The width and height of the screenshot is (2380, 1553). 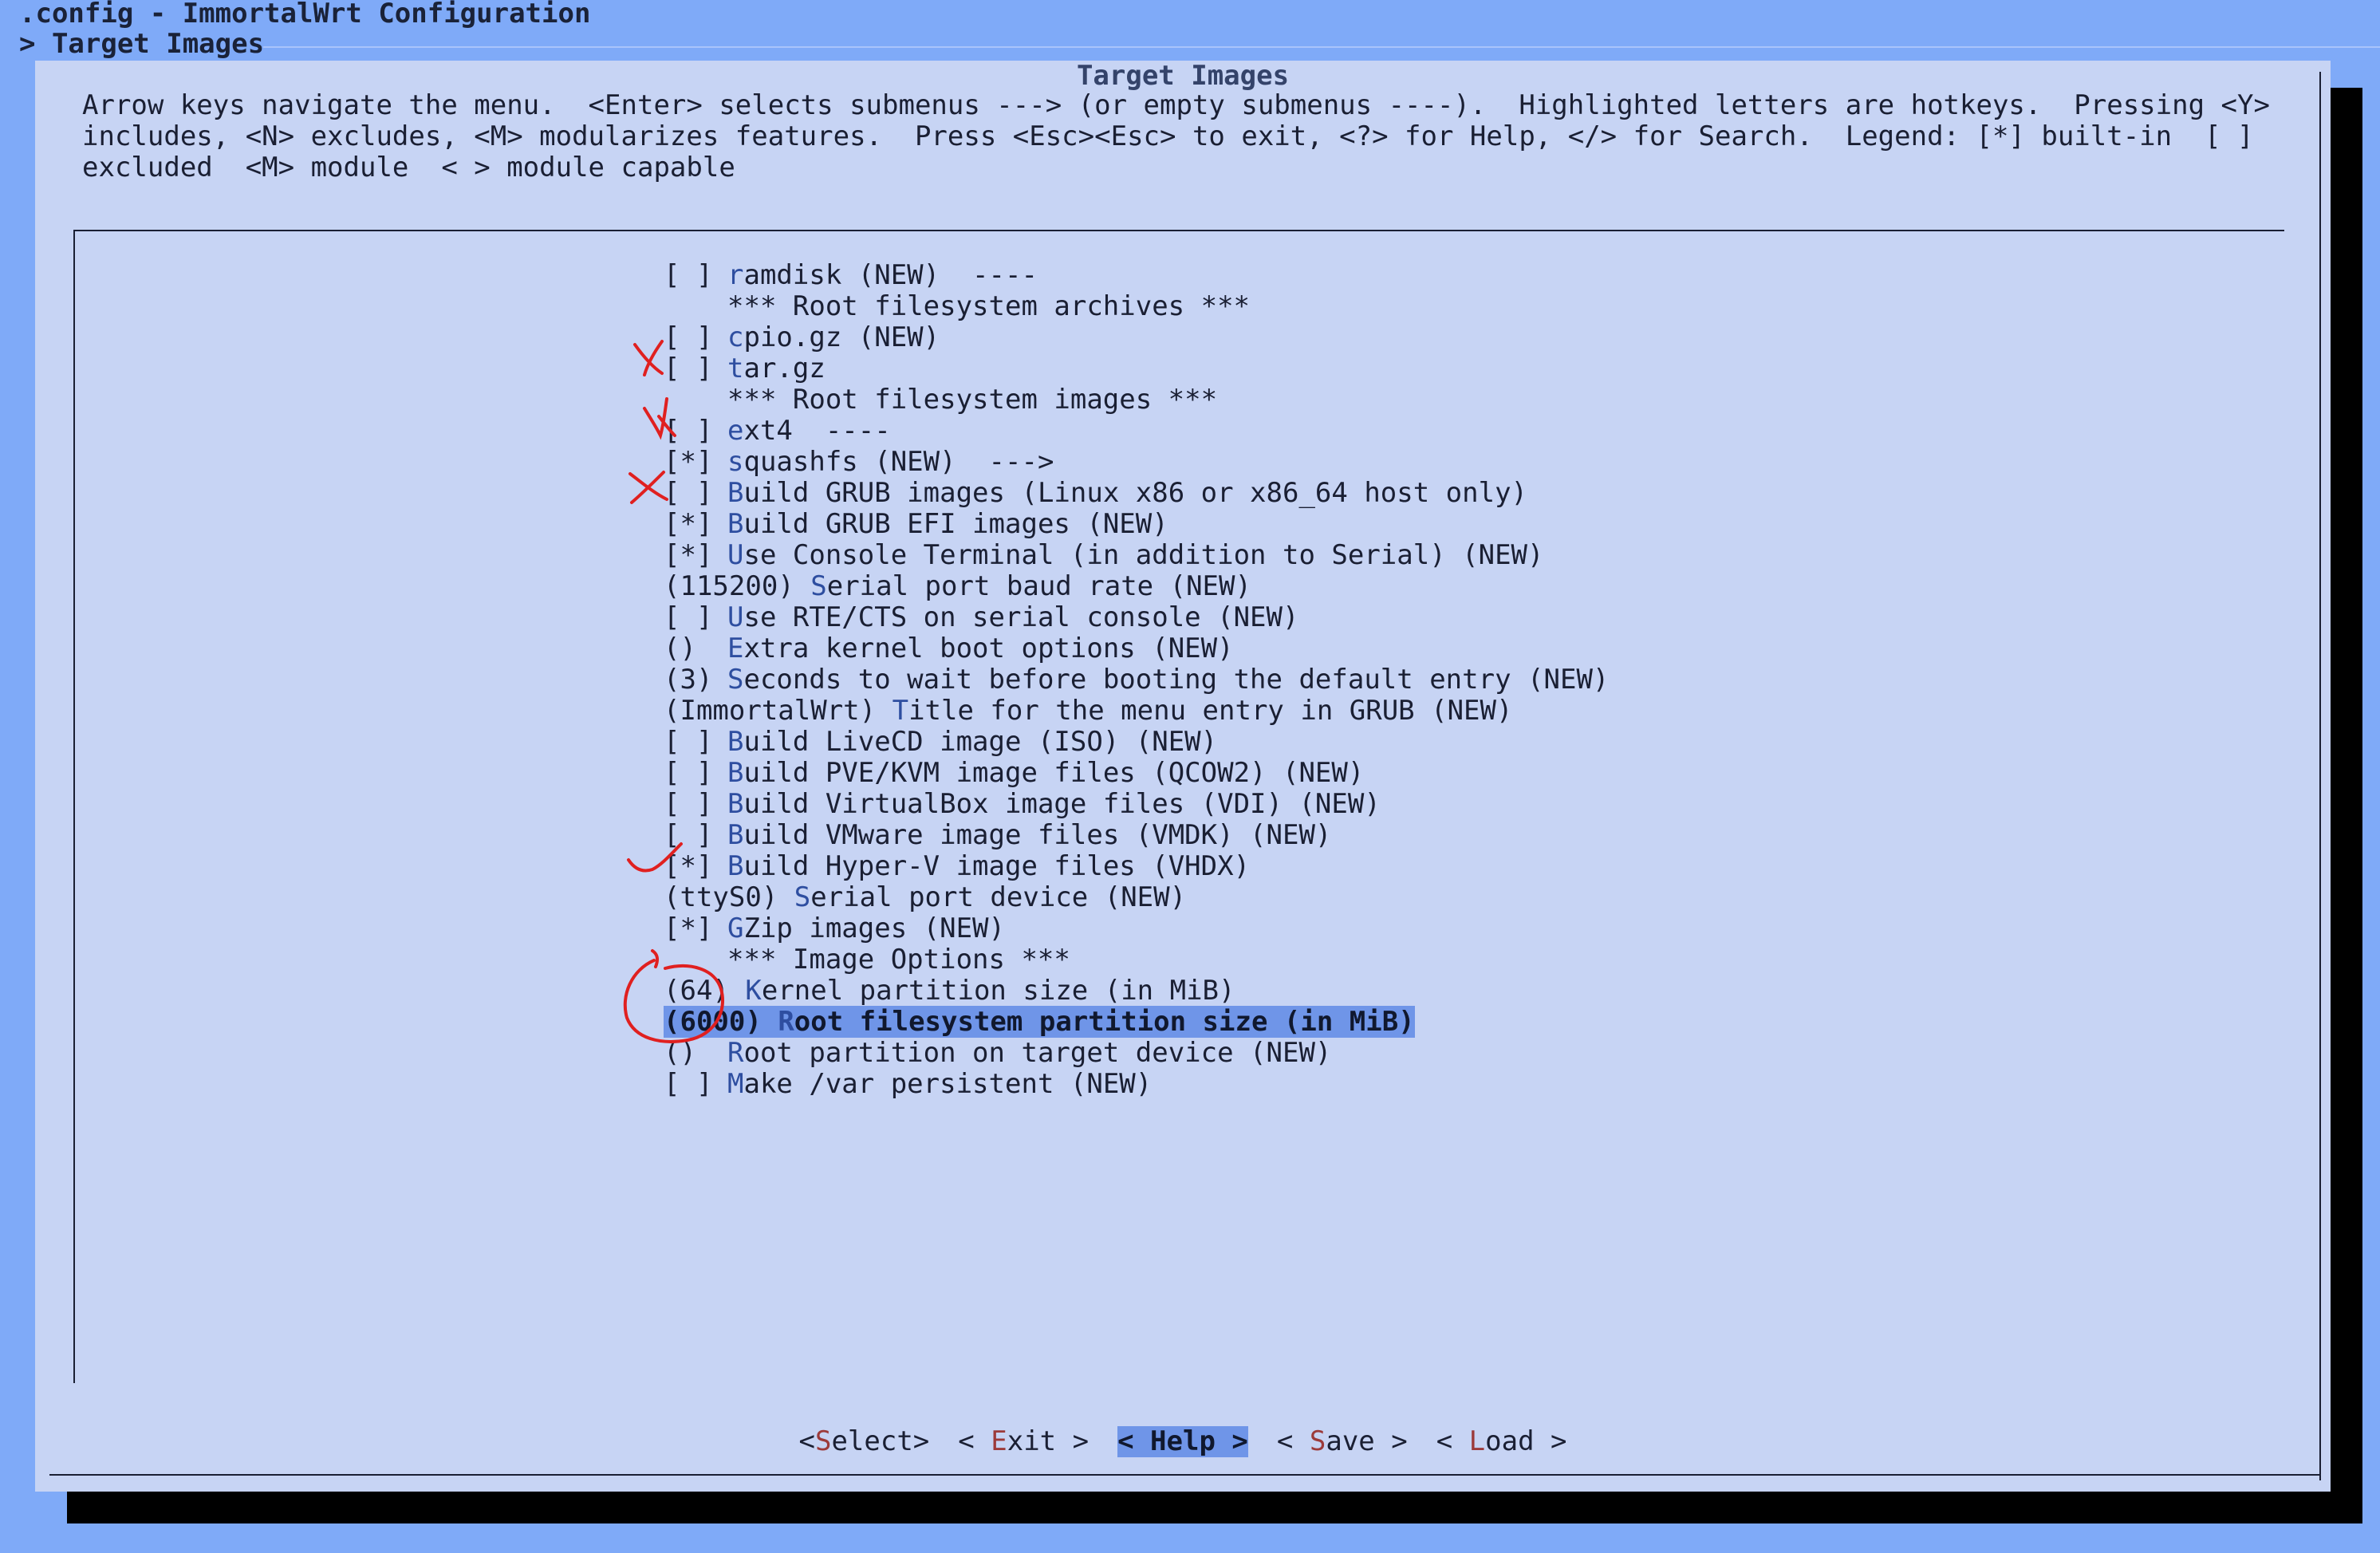 I want to click on menu-item-body: [ ] Use RTE/CTS on serial console (NEW), so click(x=981, y=617).